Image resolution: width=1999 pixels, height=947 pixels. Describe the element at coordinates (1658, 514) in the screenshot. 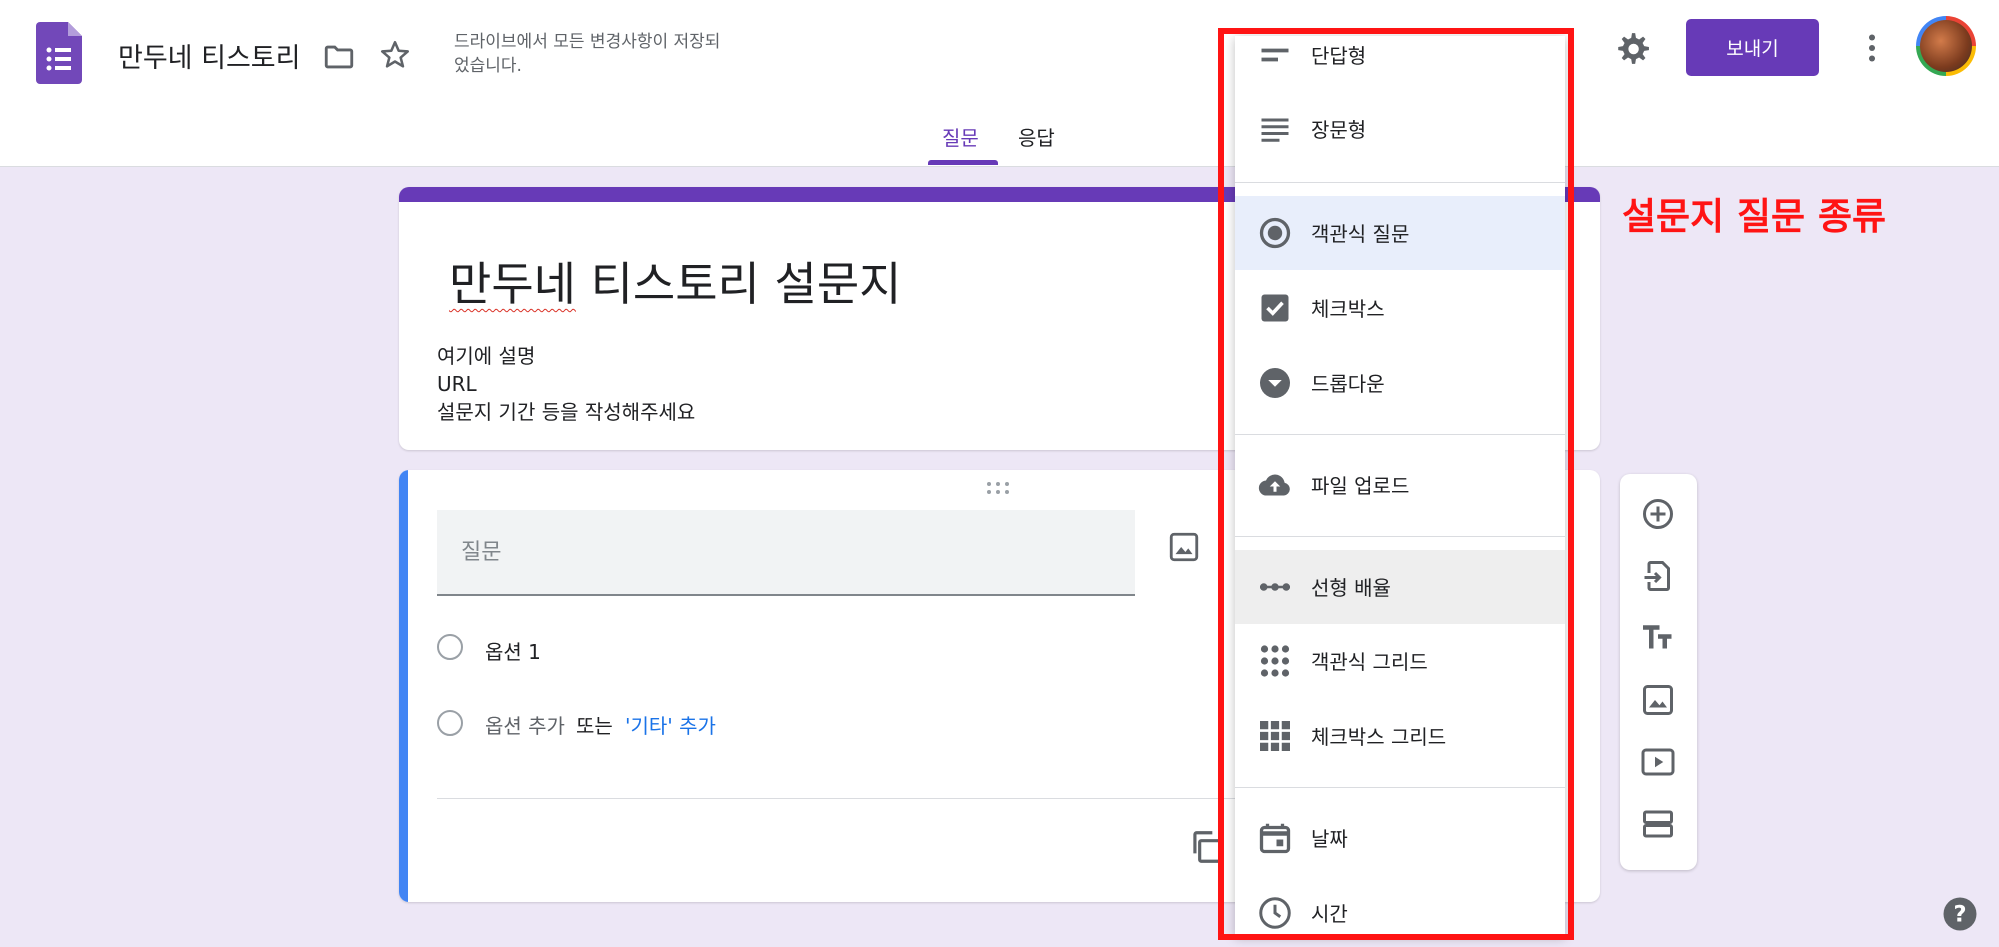

I see `add-question-icon` at that location.